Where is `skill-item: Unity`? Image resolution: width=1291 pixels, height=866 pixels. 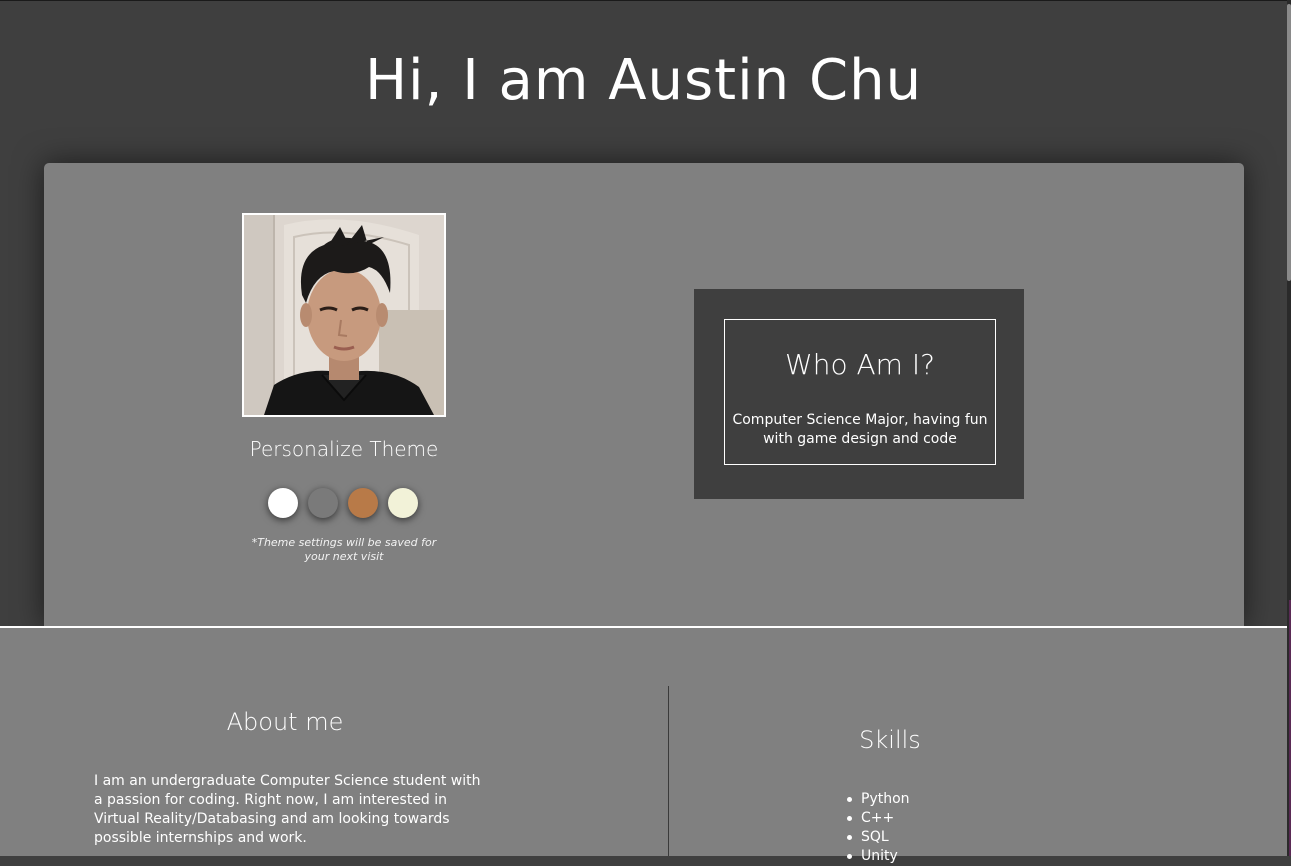 skill-item: Unity is located at coordinates (876, 856).